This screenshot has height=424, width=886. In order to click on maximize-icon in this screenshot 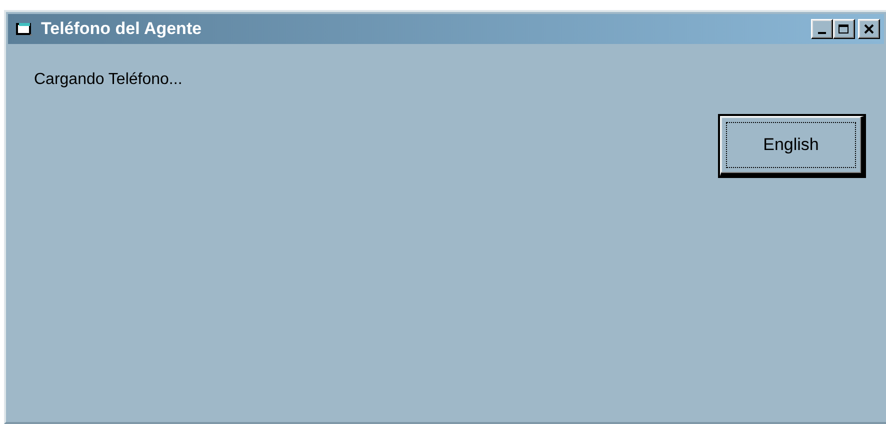, I will do `click(844, 29)`.